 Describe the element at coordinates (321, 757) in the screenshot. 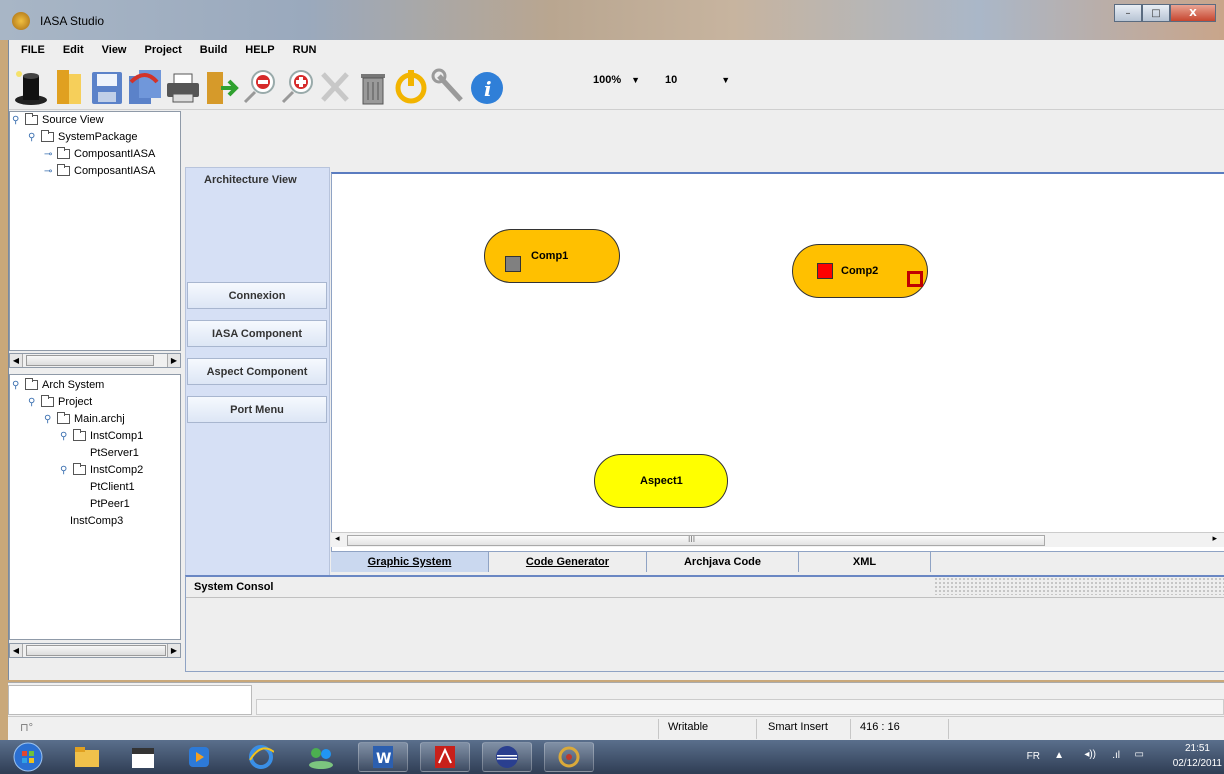

I see `messenger-task-icon` at that location.